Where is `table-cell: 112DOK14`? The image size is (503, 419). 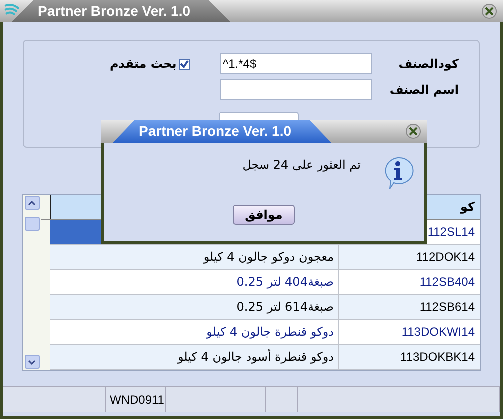
table-cell: 112DOK14 is located at coordinates (409, 257).